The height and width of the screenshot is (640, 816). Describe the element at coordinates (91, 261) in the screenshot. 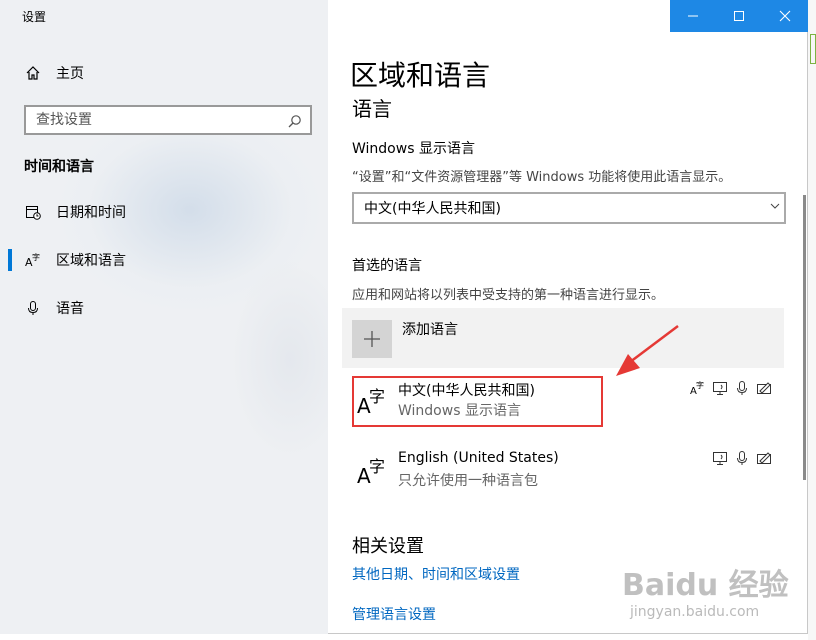

I see `sidebar-item-label: 区域和语言` at that location.